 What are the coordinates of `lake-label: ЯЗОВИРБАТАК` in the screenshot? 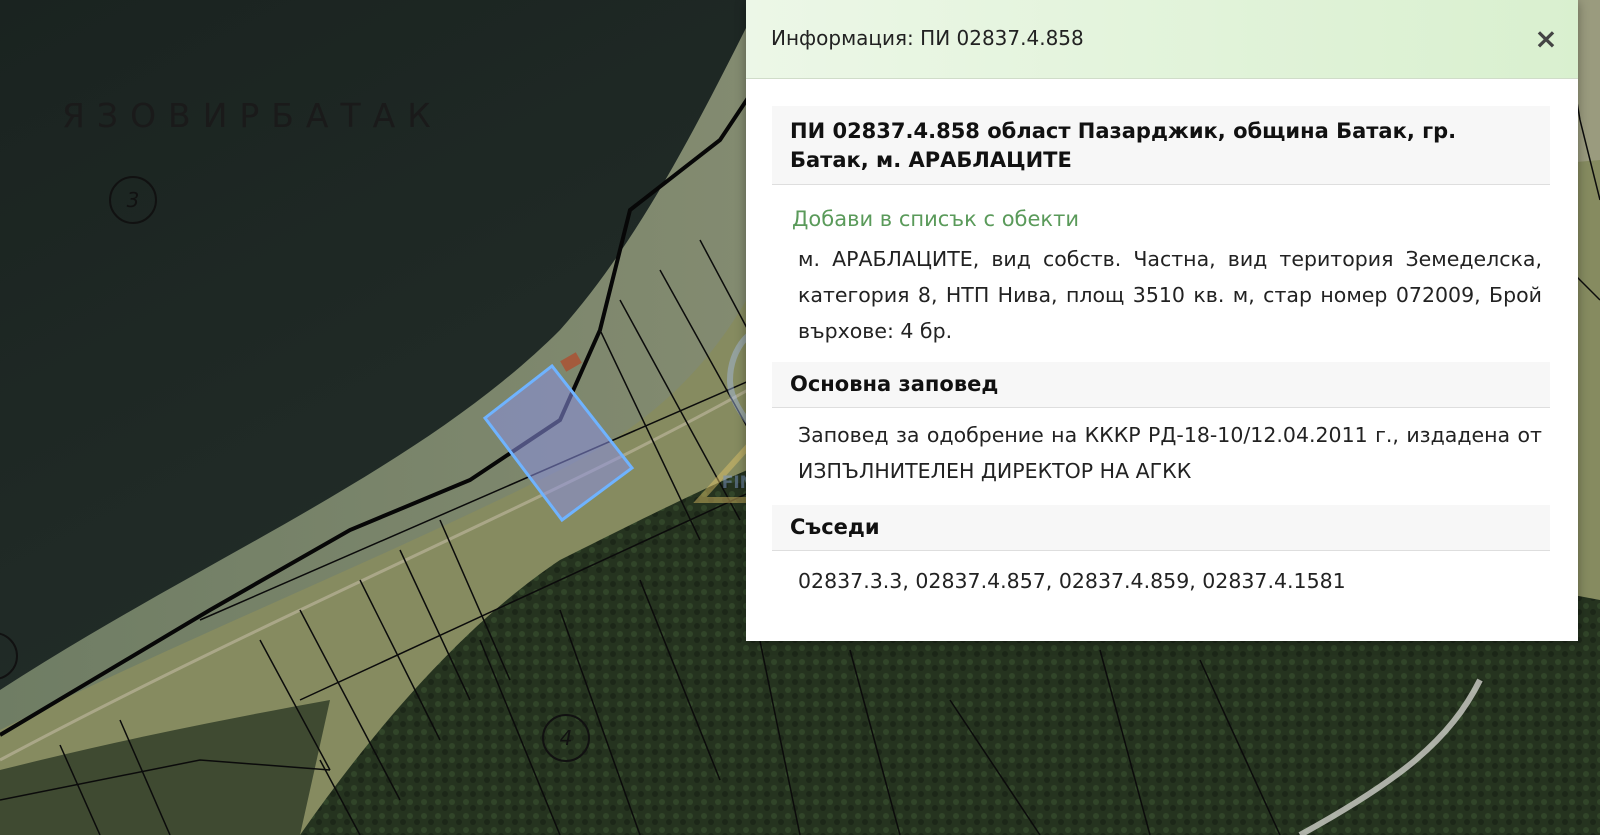 It's located at (252, 115).